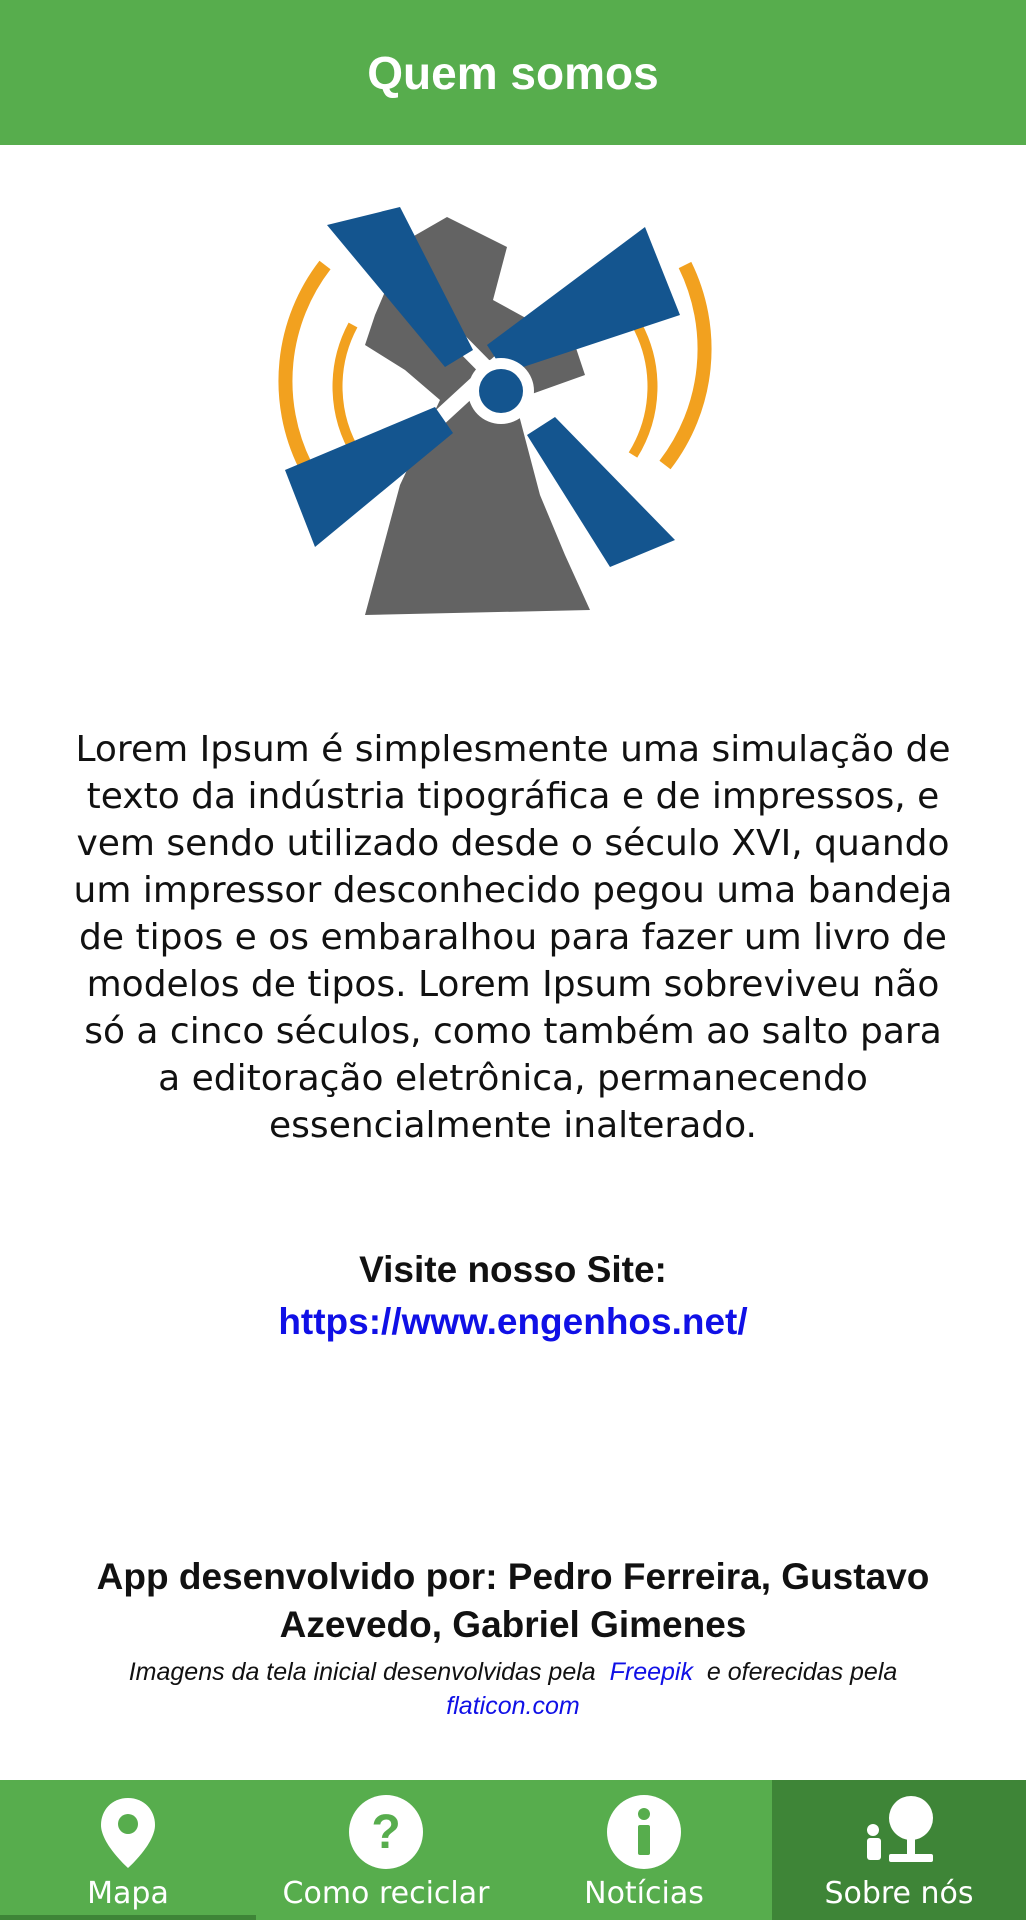 The width and height of the screenshot is (1026, 1920). I want to click on nav-item-mapa: Mapa, so click(128, 1850).